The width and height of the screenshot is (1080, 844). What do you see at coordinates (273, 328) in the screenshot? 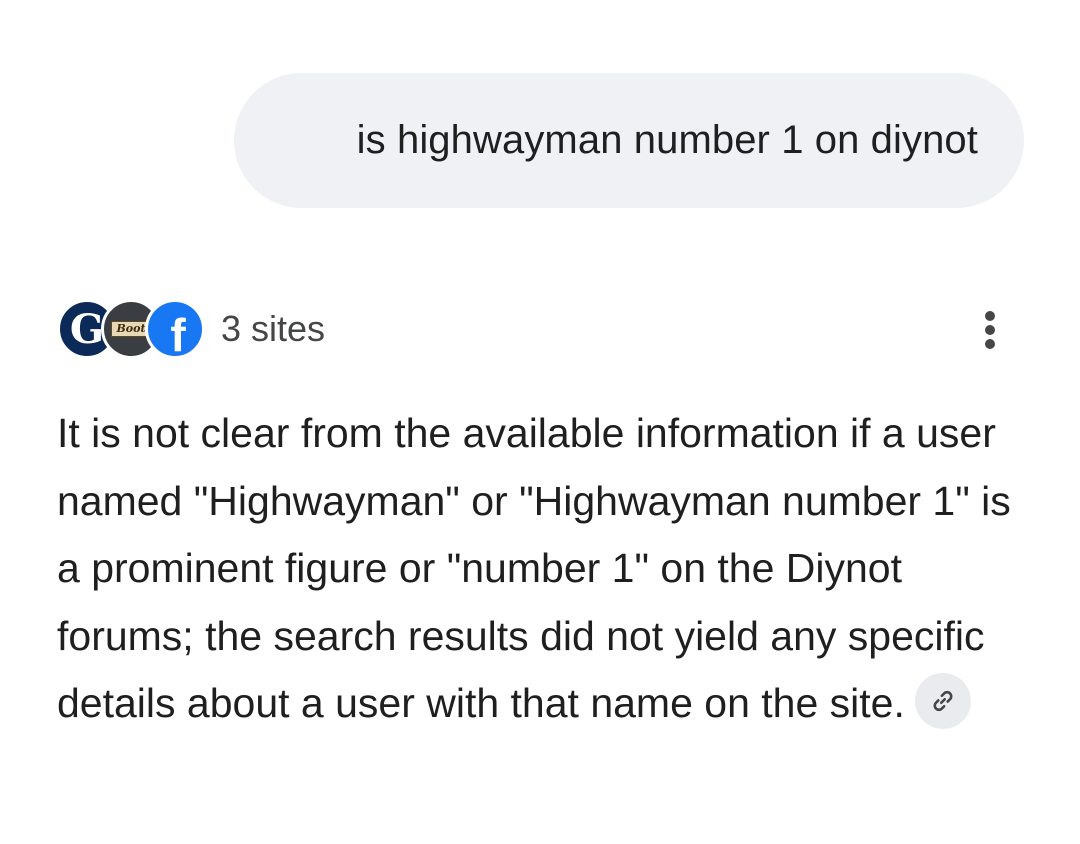
I see `sources-count-label: 3 sites` at bounding box center [273, 328].